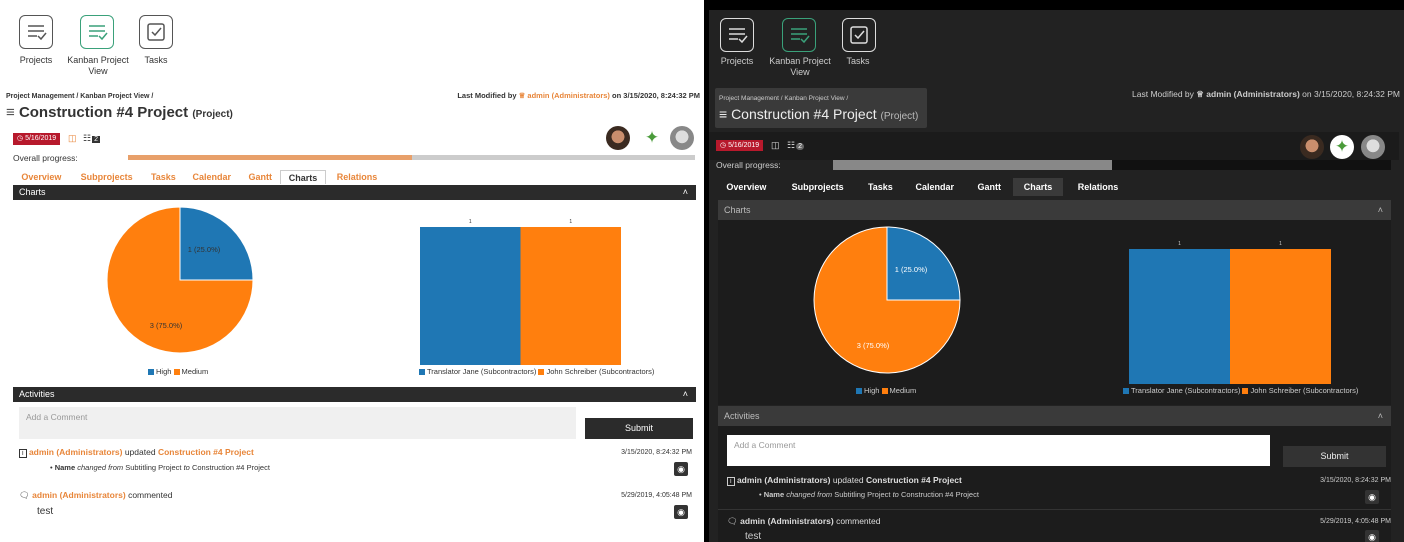 Image resolution: width=1404 pixels, height=542 pixels. I want to click on badge-row, so click(1054, 146).